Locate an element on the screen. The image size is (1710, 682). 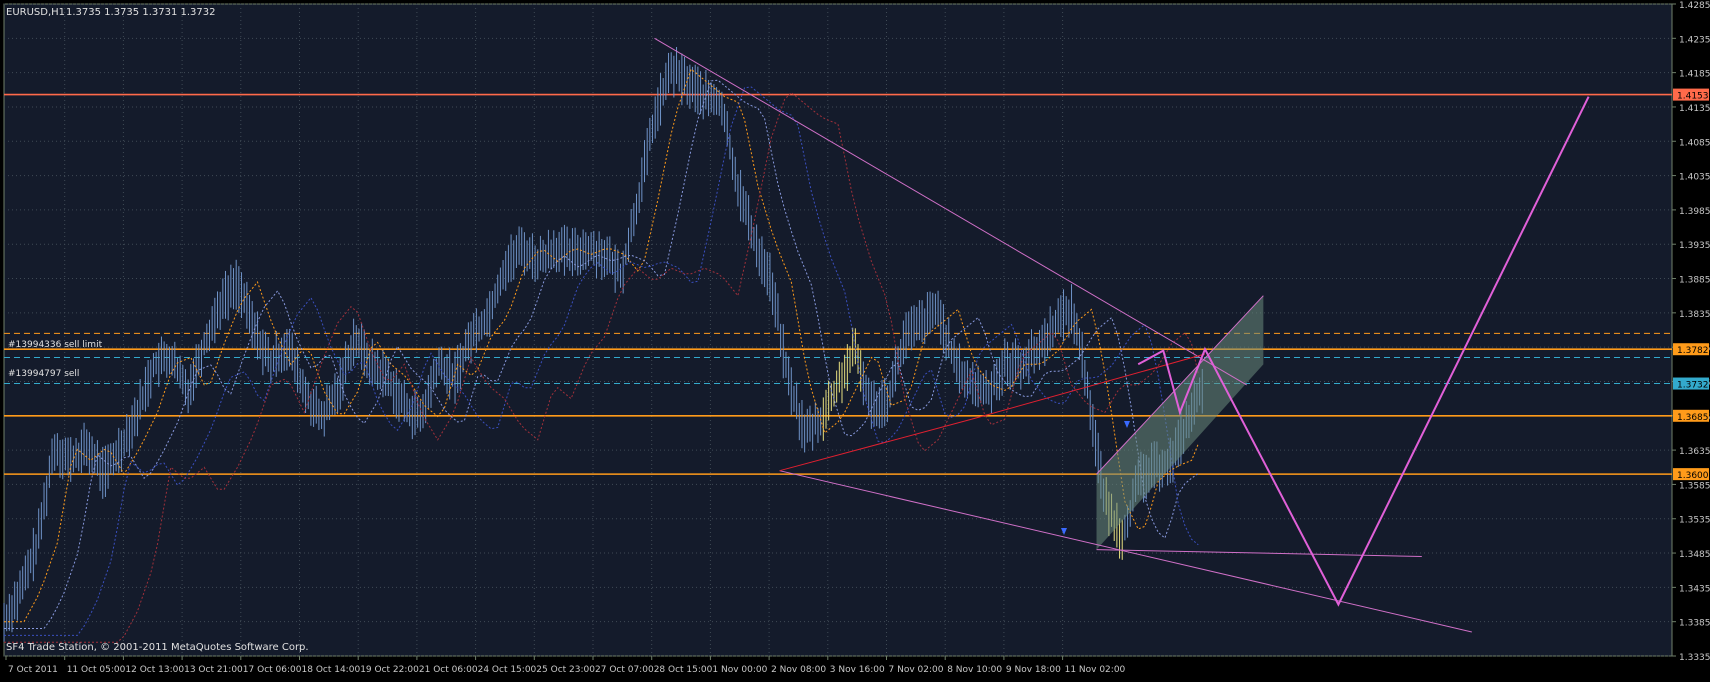
price-label-text: 1.3732 is located at coordinates (1693, 386).